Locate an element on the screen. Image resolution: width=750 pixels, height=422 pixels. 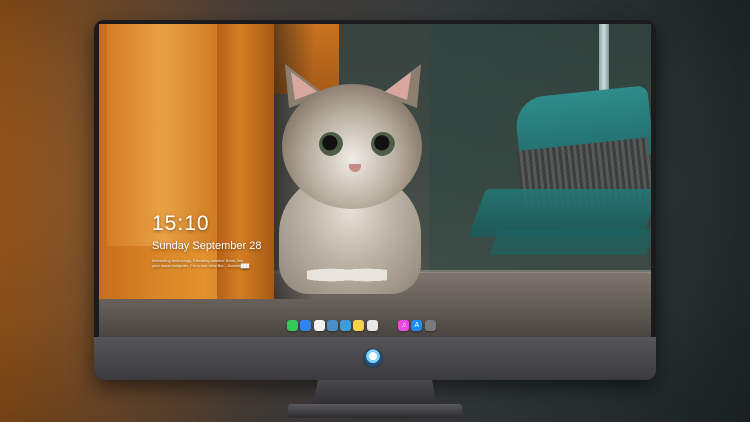
preview-icon is located at coordinates (332, 325).